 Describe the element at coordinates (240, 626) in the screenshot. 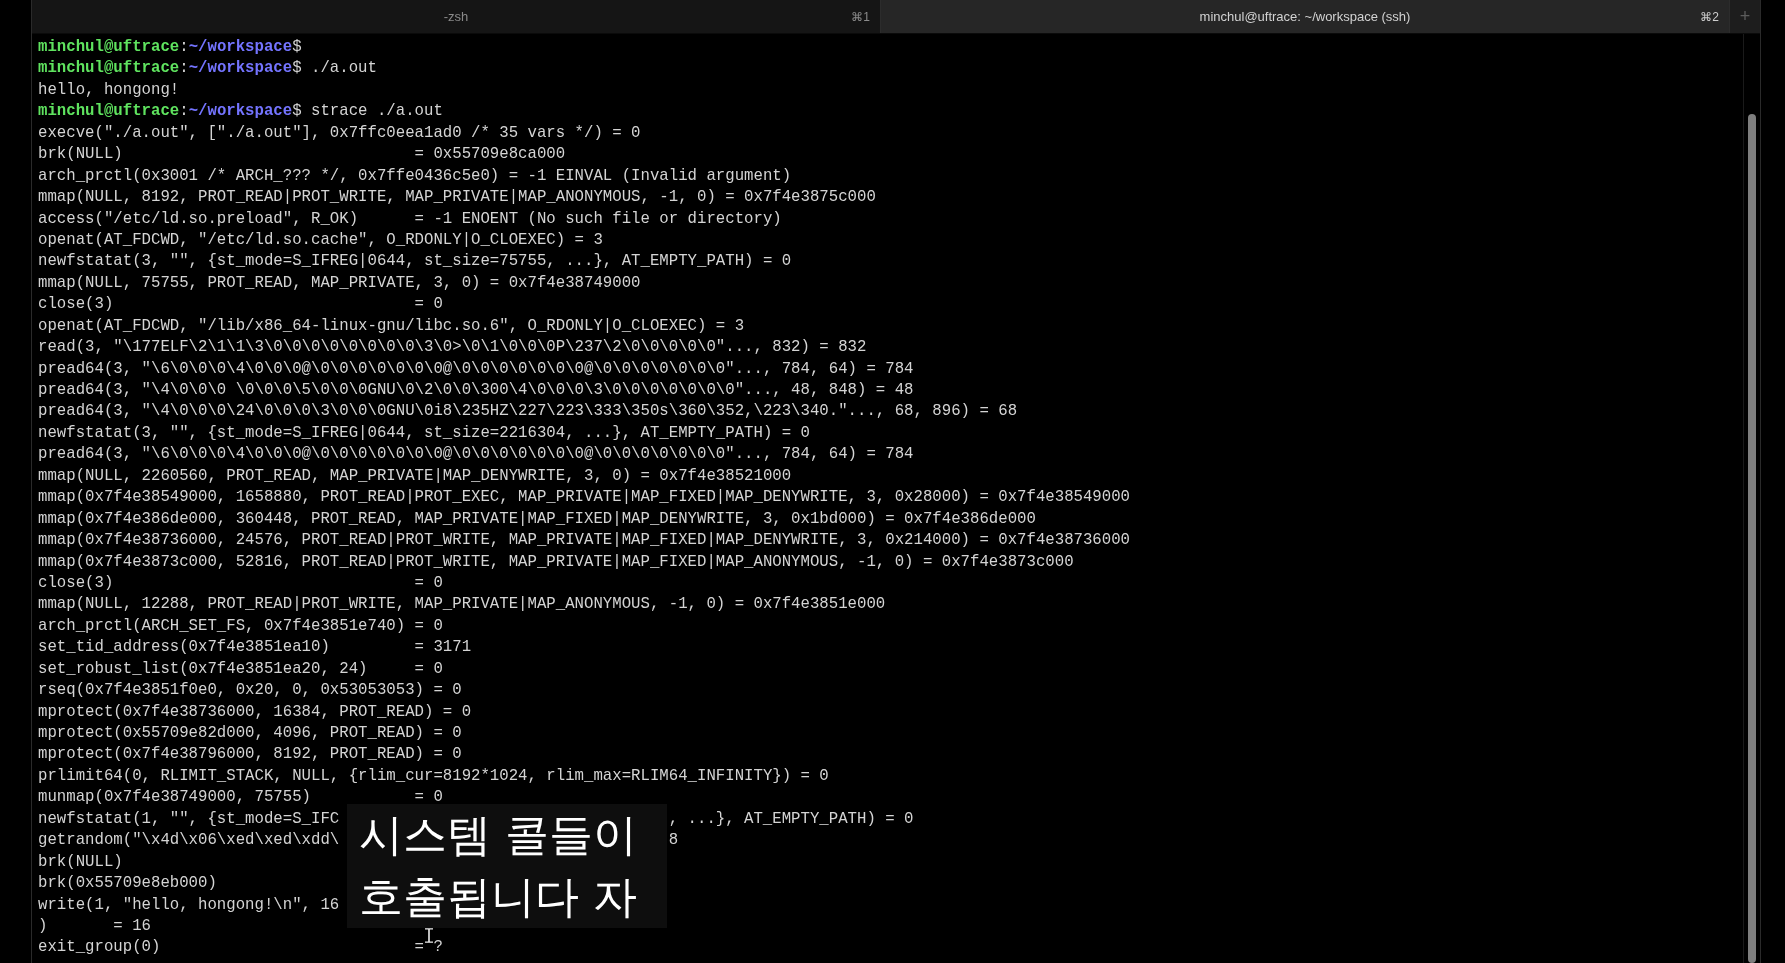

I see `terminal-line: arch_prctl(ARCH_SET_FS, 0x7f4e3851e740) = 0` at that location.